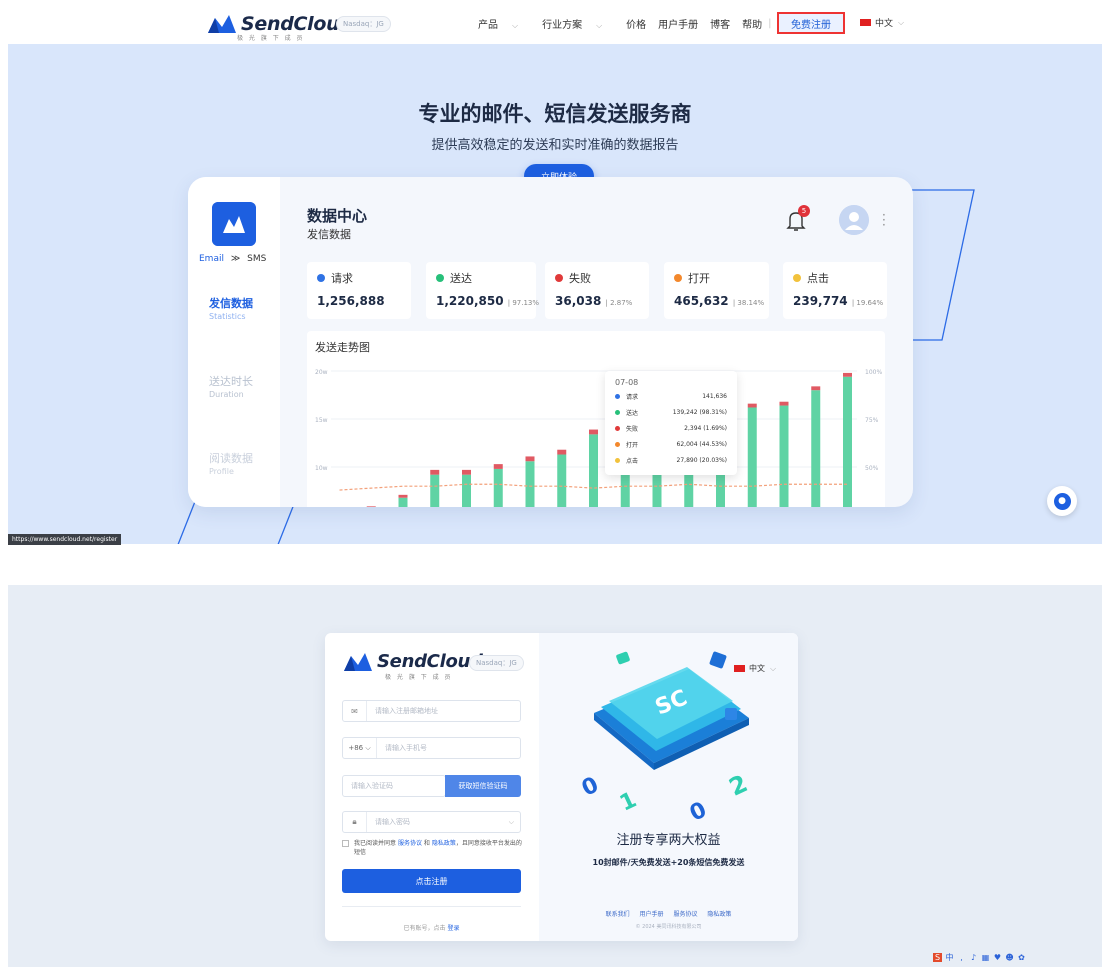  What do you see at coordinates (483, 786) in the screenshot?
I see `get-sms-code-button: 获取短信验证码` at bounding box center [483, 786].